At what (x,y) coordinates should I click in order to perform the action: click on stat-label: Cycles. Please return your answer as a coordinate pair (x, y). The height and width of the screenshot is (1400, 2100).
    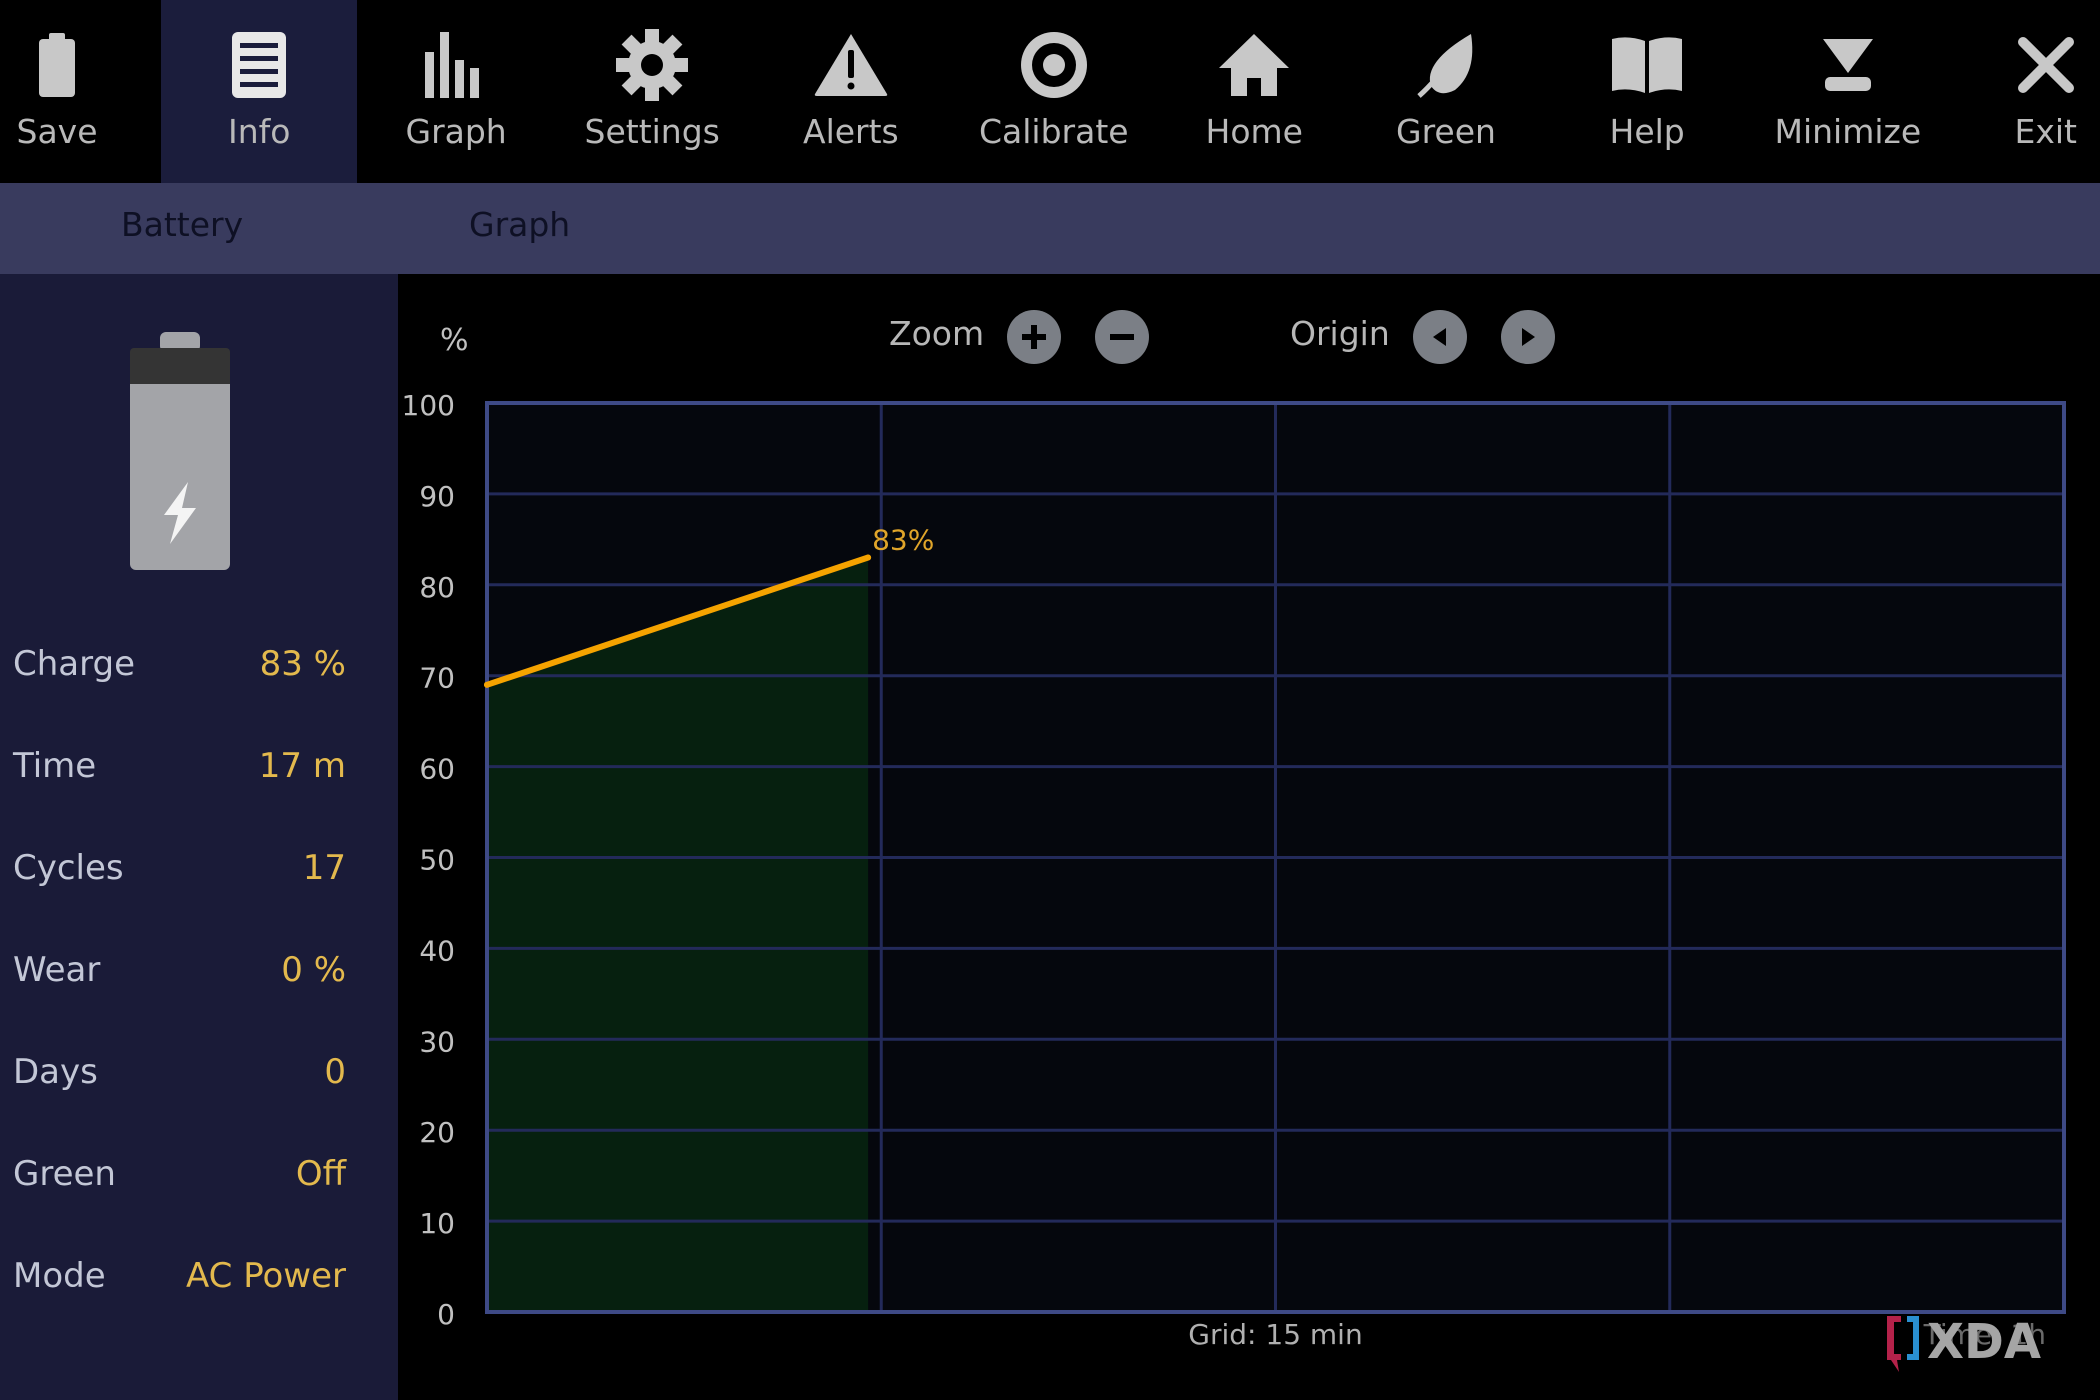
    Looking at the image, I should click on (68, 868).